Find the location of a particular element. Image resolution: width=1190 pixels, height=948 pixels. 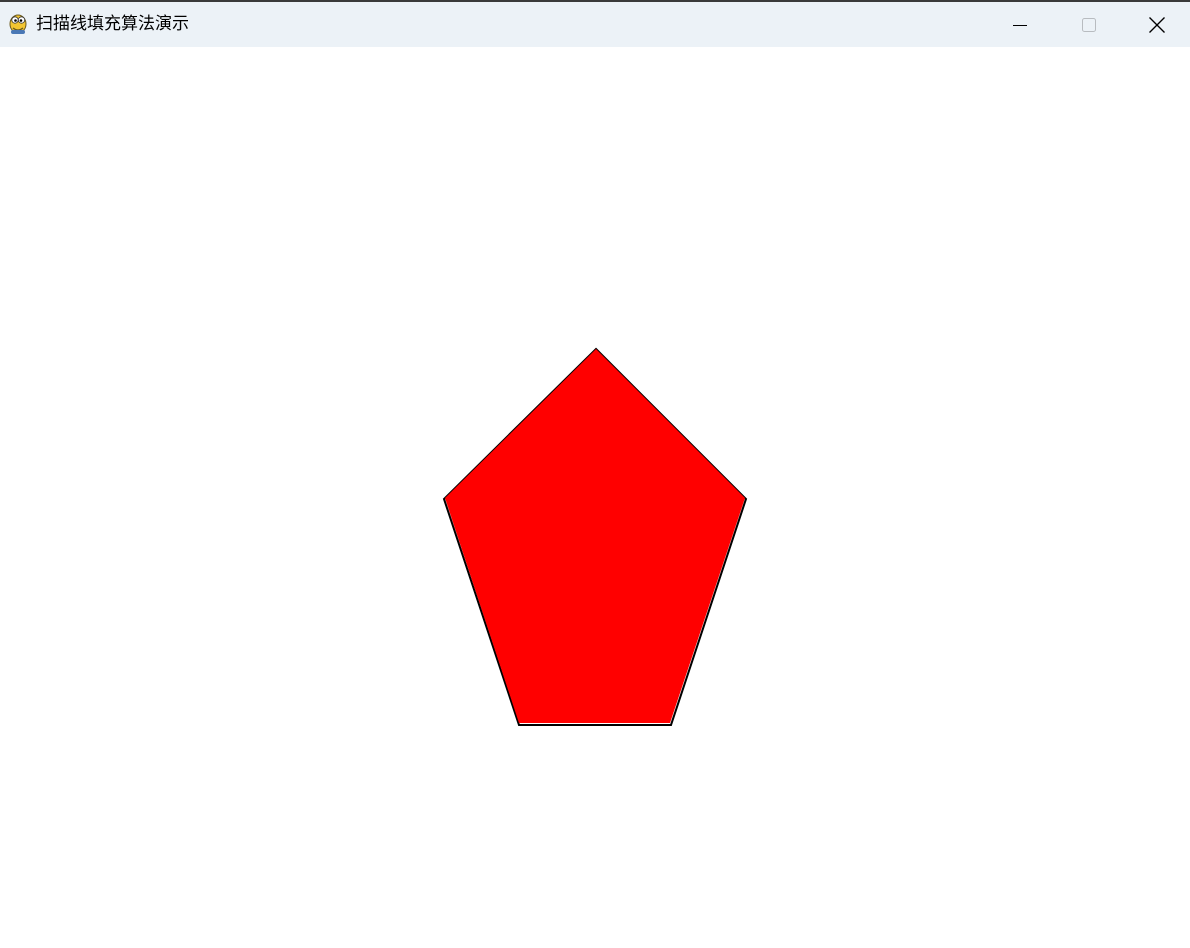

title-bar: 扫描线填充算法演示 is located at coordinates (595, 24).